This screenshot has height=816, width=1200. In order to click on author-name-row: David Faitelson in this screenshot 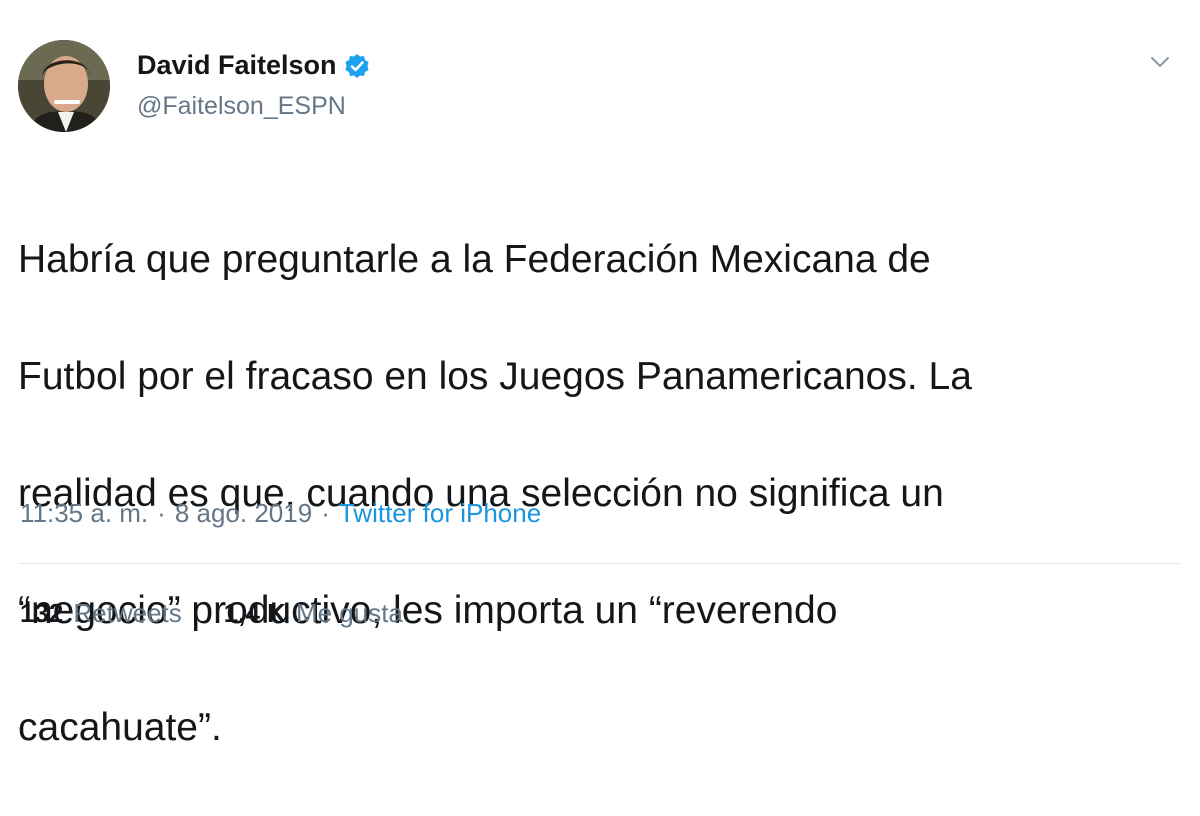, I will do `click(253, 65)`.